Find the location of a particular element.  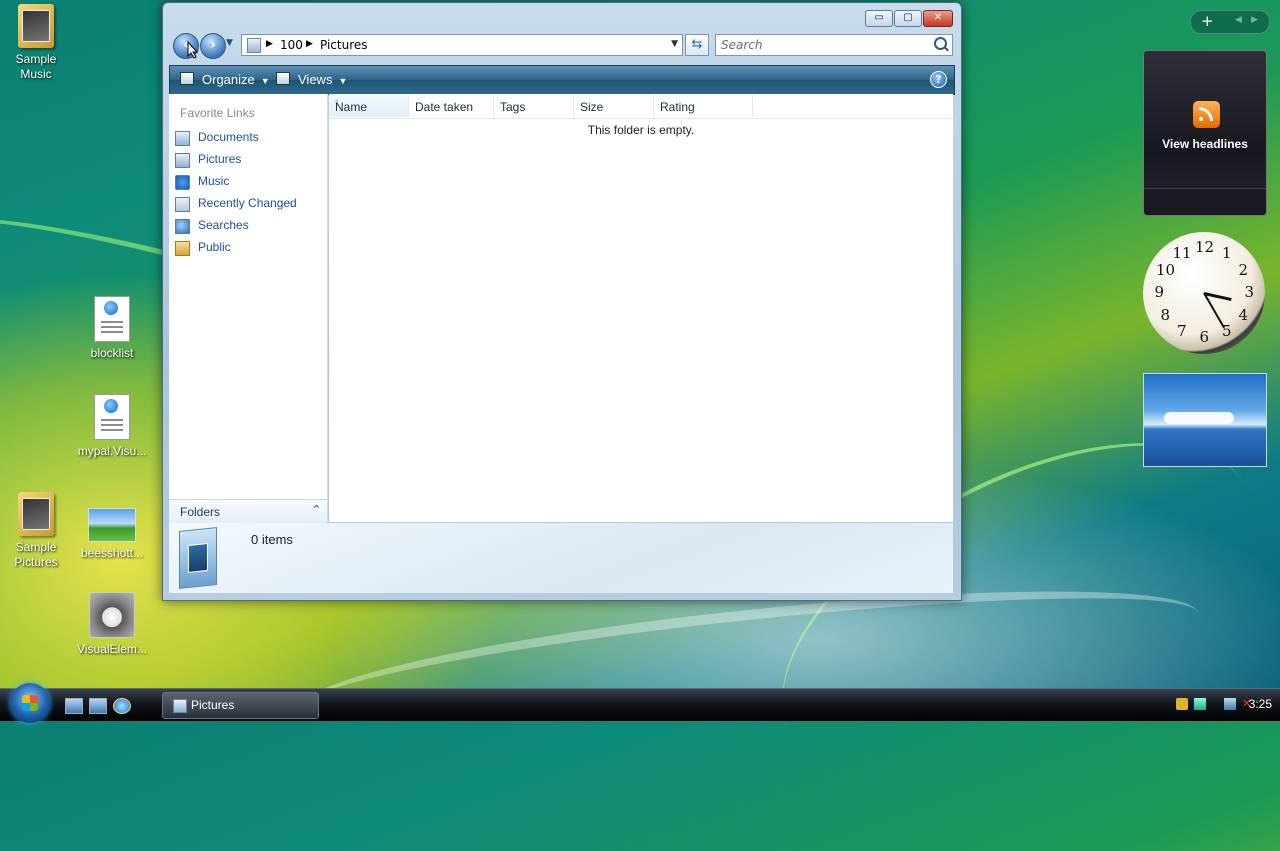

nav-link-music: Music is located at coordinates (250, 182).